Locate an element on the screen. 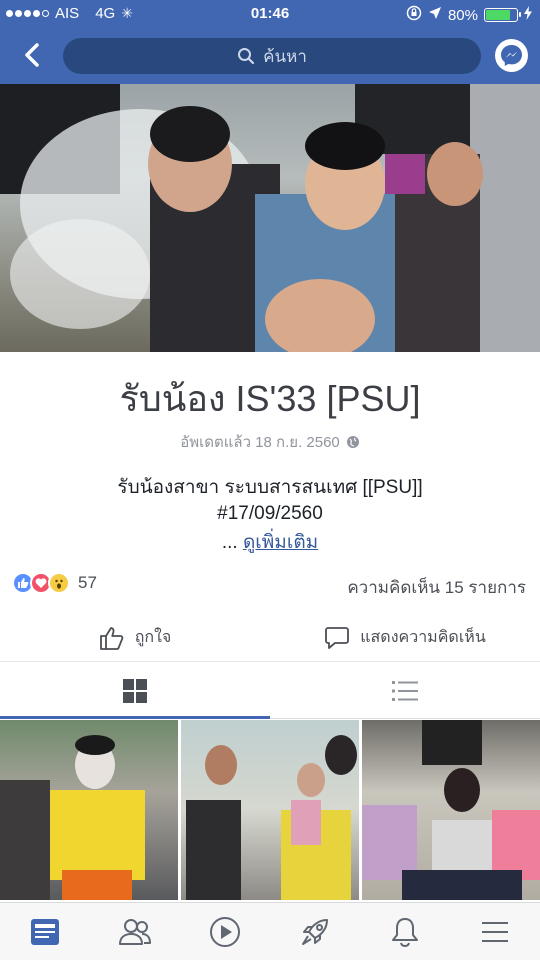 This screenshot has width=540, height=960. location-icon is located at coordinates (435, 15).